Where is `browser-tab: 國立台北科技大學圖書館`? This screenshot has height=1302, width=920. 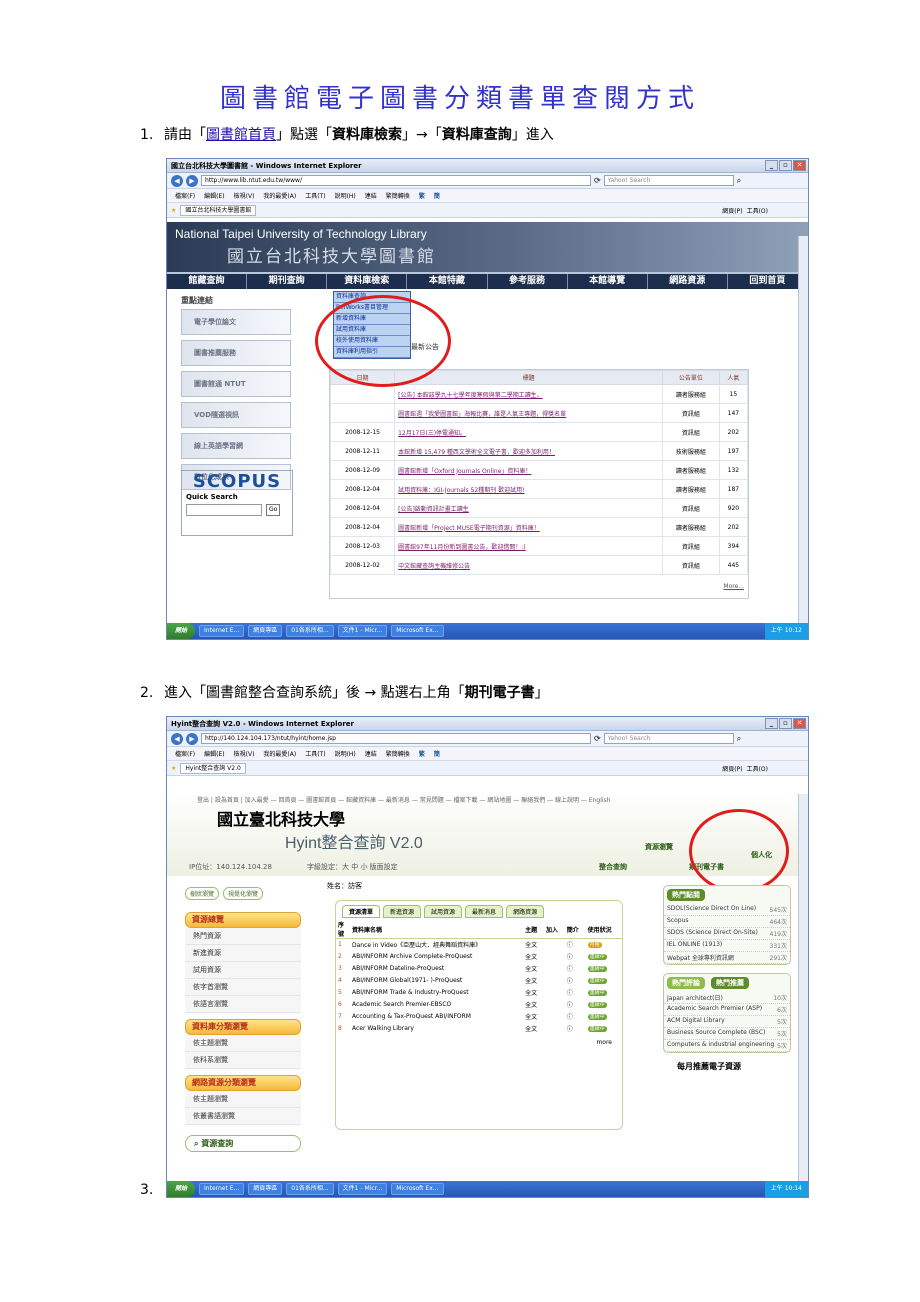
browser-tab: 國立台北科技大學圖書館 is located at coordinates (218, 210).